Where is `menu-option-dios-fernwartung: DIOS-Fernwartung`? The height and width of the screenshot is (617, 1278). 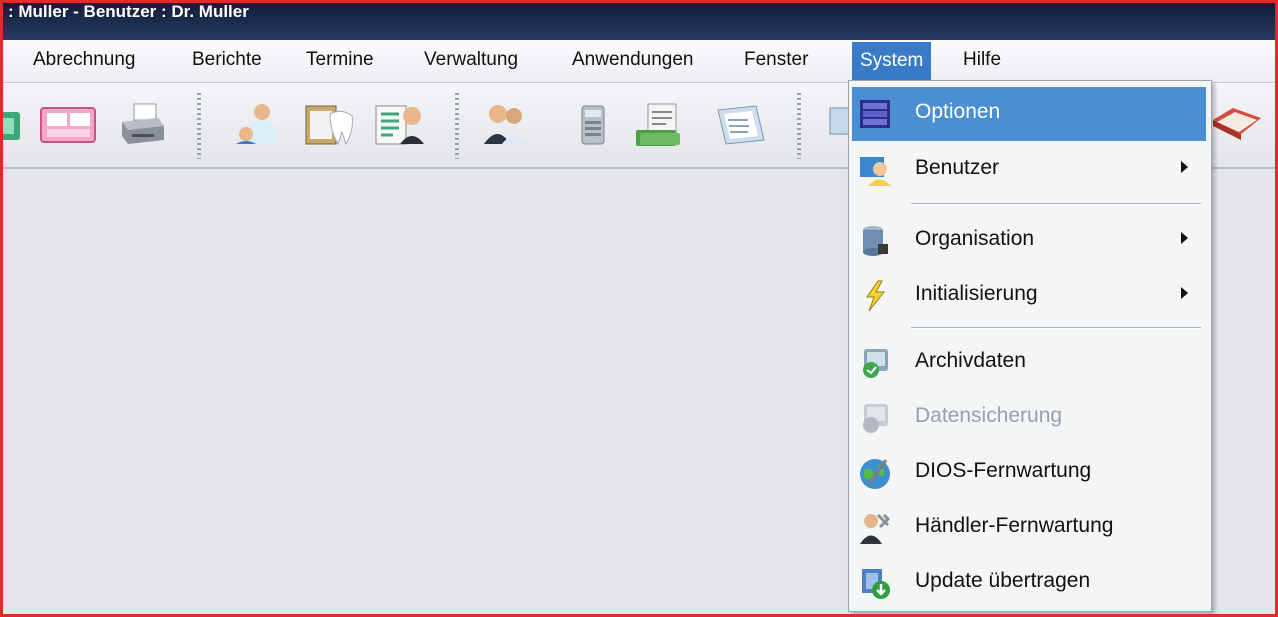
menu-option-dios-fernwartung: DIOS-Fernwartung is located at coordinates (1029, 473).